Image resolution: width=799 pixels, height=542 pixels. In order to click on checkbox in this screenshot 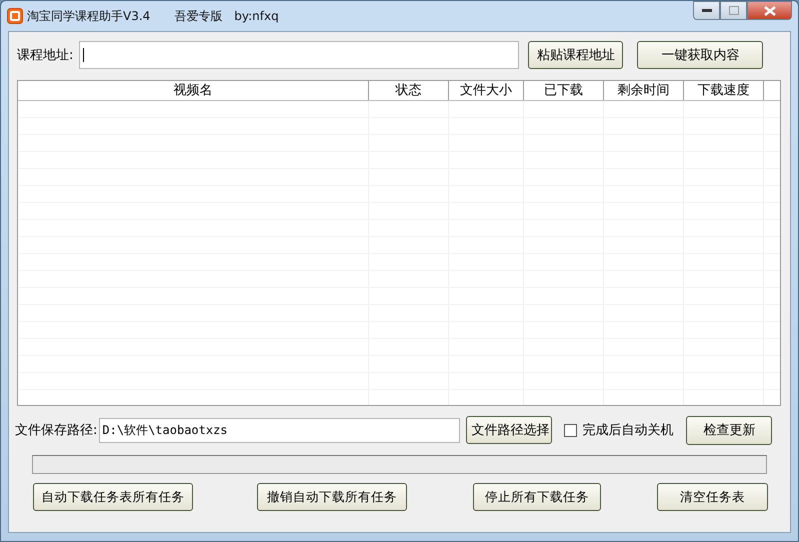, I will do `click(571, 430)`.